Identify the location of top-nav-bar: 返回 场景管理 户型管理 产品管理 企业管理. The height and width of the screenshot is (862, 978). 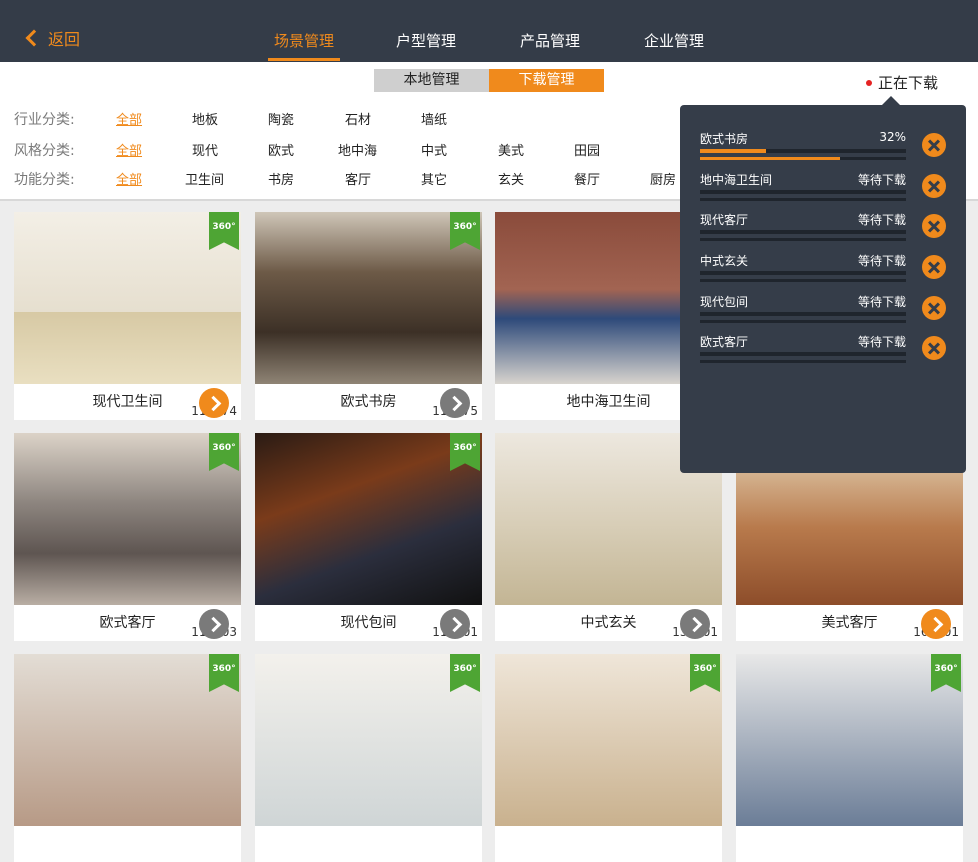
(489, 31).